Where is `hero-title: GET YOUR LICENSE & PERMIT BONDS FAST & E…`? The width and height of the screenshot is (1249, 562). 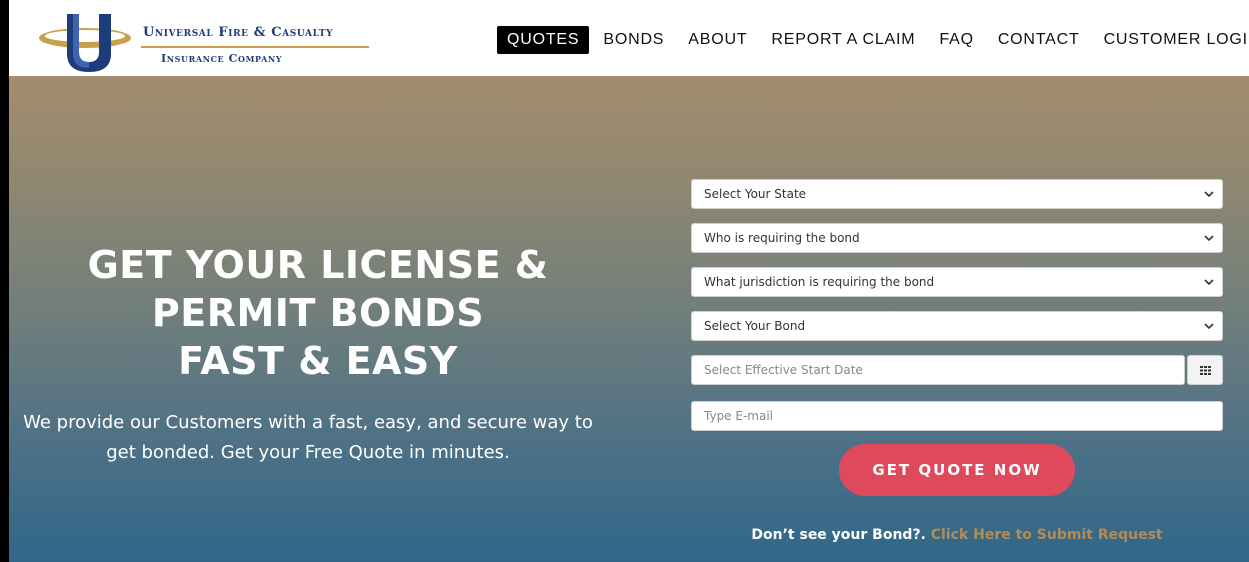 hero-title: GET YOUR LICENSE & PERMIT BONDS FAST & E… is located at coordinates (318, 313).